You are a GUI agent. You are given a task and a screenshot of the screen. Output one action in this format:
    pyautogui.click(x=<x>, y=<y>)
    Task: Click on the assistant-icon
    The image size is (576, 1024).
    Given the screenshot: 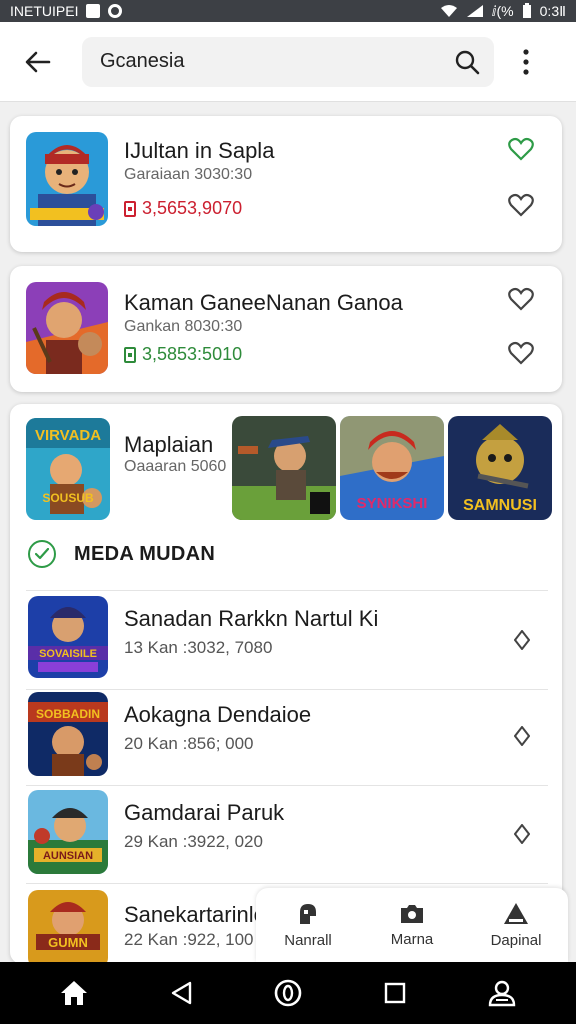 What is the action you would take?
    pyautogui.click(x=288, y=993)
    